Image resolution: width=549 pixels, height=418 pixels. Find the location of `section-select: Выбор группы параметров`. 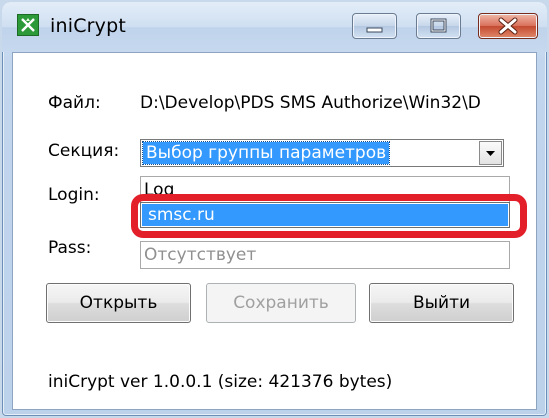

section-select: Выбор группы параметров is located at coordinates (322, 153).